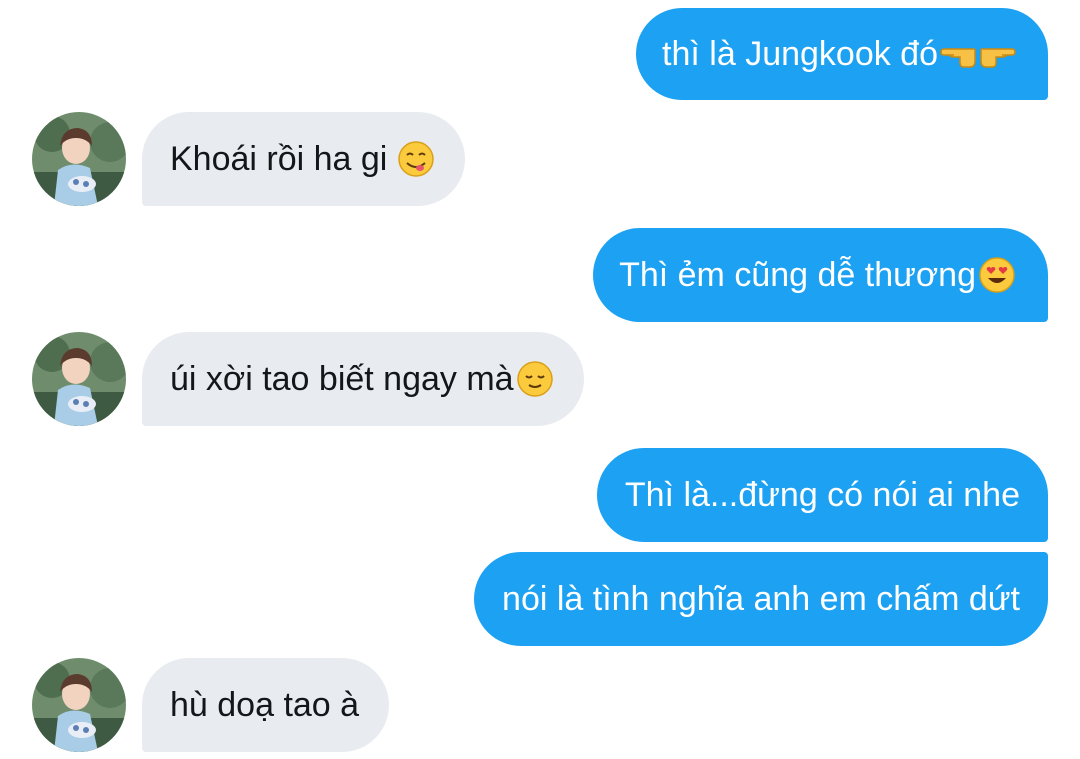 This screenshot has width=1080, height=759. I want to click on incoming-message: úi xời tao biết ngay mà, so click(363, 379).